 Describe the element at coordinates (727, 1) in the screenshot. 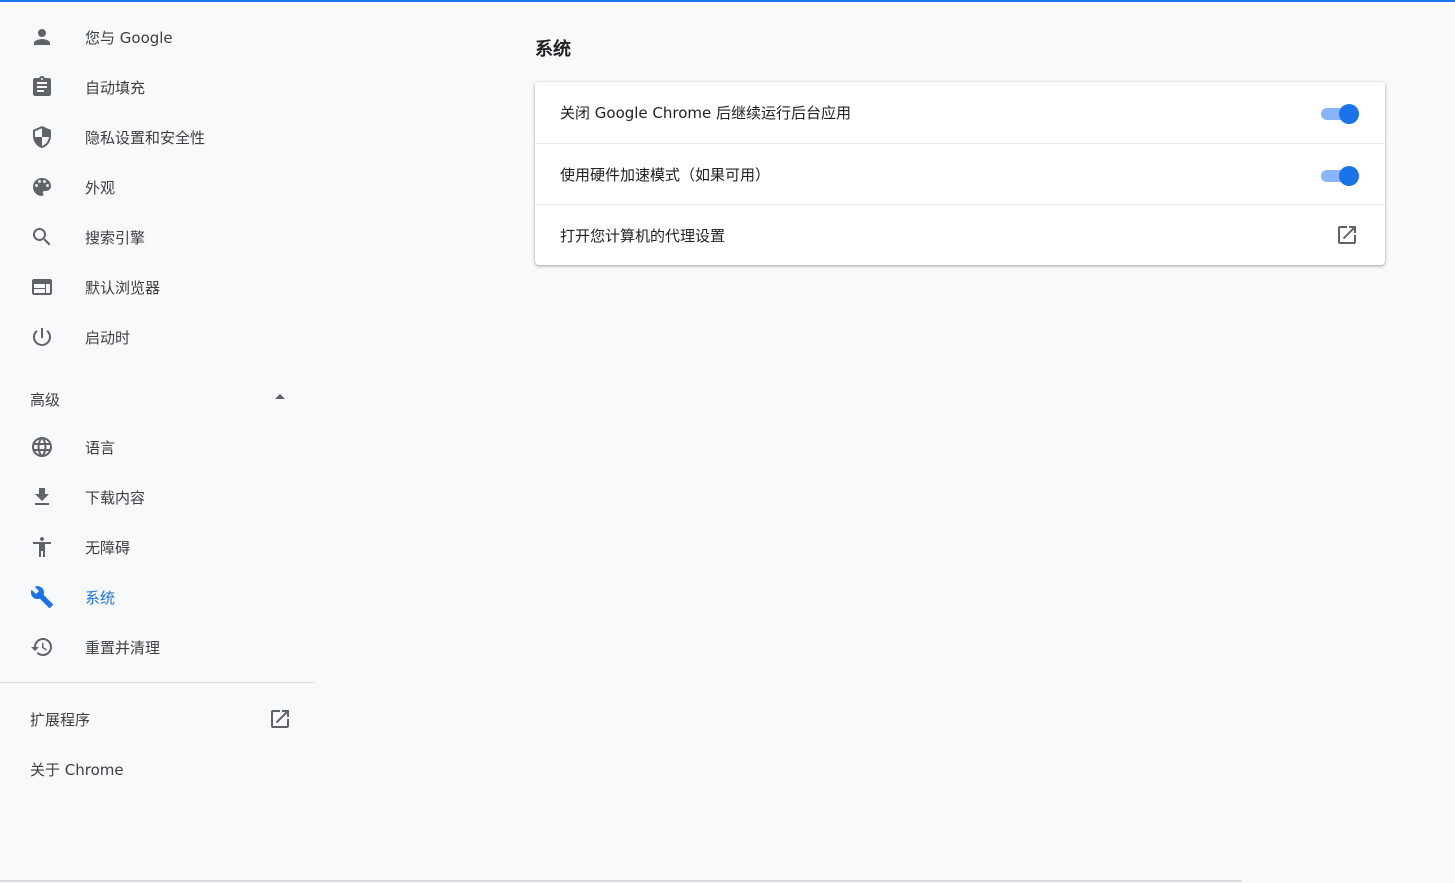

I see `top-progress-line` at that location.